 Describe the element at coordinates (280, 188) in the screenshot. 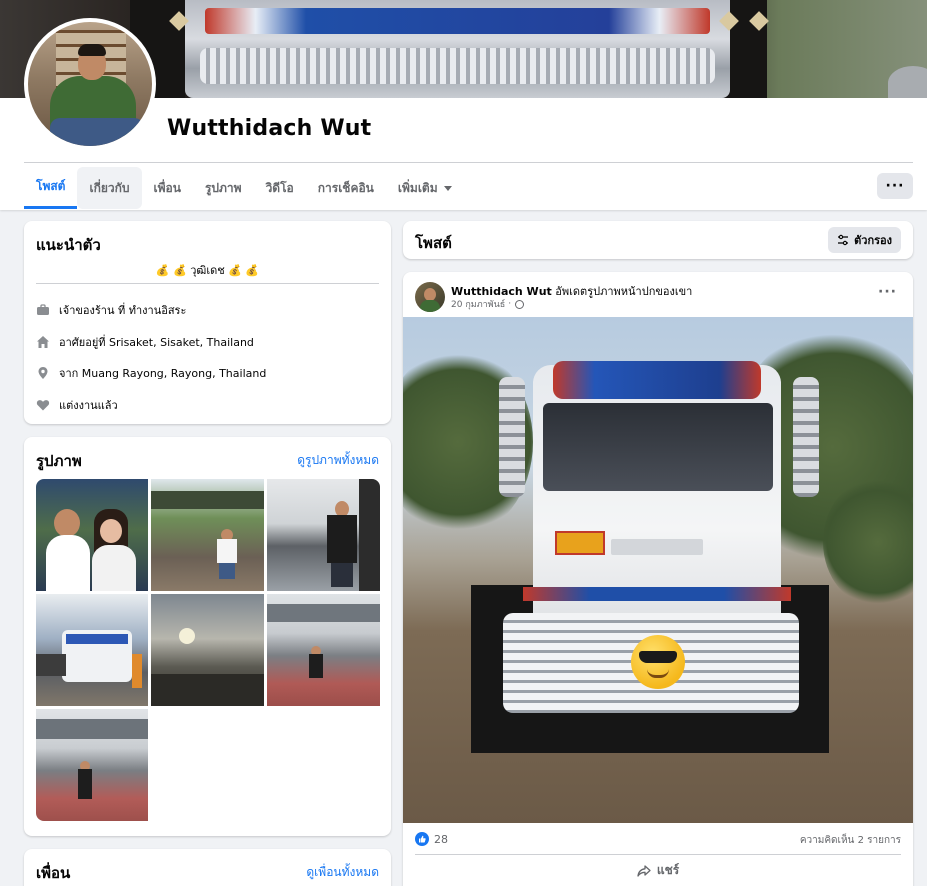

I see `tab-videos: วิดีโอ` at that location.